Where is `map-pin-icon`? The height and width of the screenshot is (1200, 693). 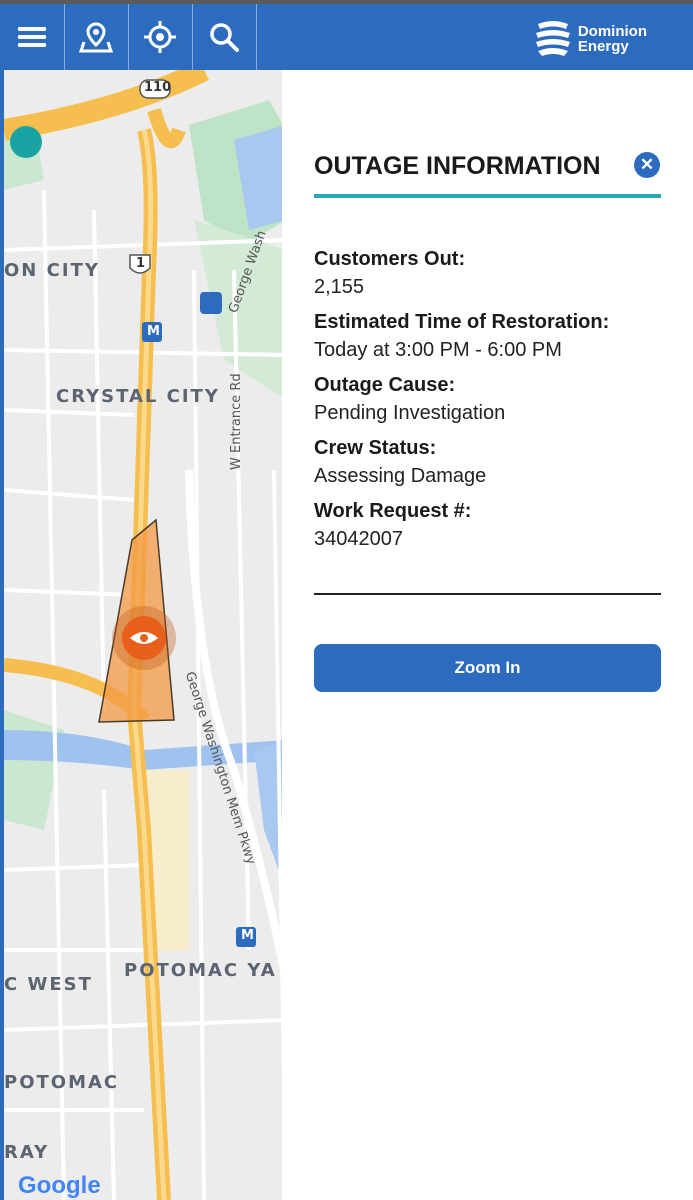
map-pin-icon is located at coordinates (96, 37).